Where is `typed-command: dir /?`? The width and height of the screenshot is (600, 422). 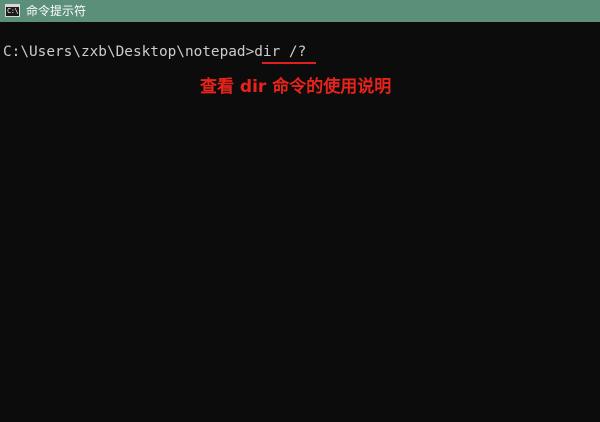 typed-command: dir /? is located at coordinates (280, 52).